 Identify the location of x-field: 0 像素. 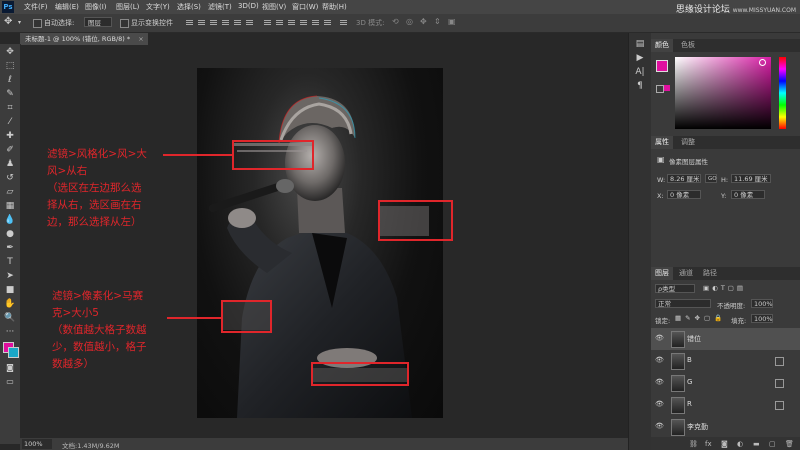
(684, 194).